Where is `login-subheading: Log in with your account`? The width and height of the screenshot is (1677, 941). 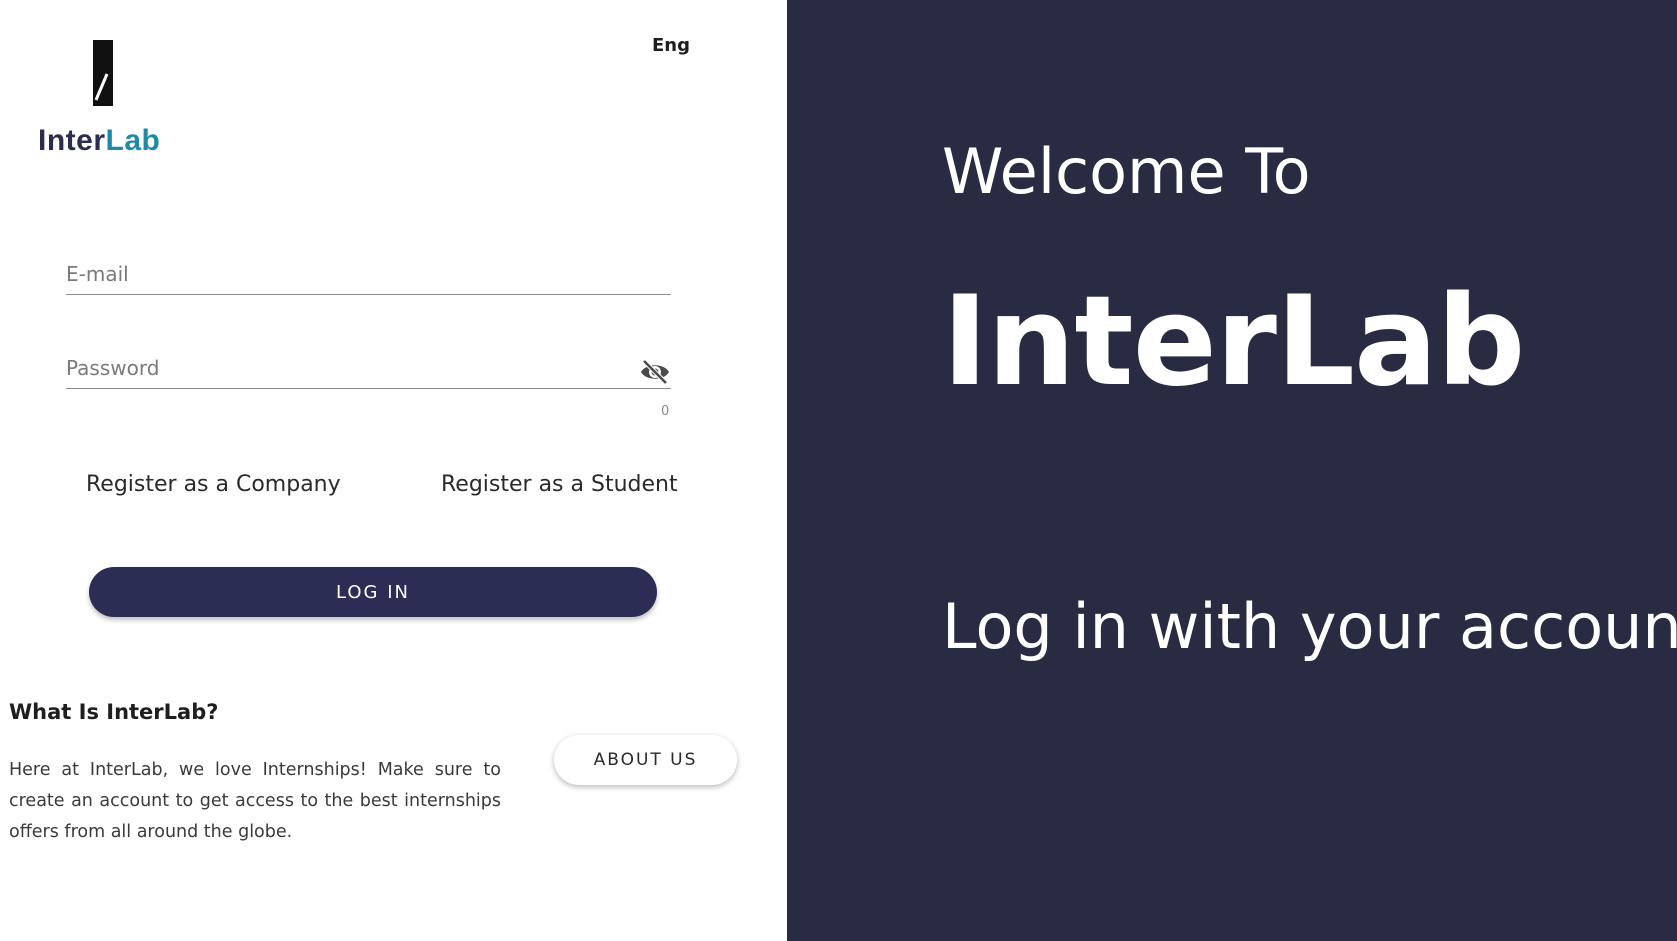
login-subheading: Log in with your account is located at coordinates (1309, 626).